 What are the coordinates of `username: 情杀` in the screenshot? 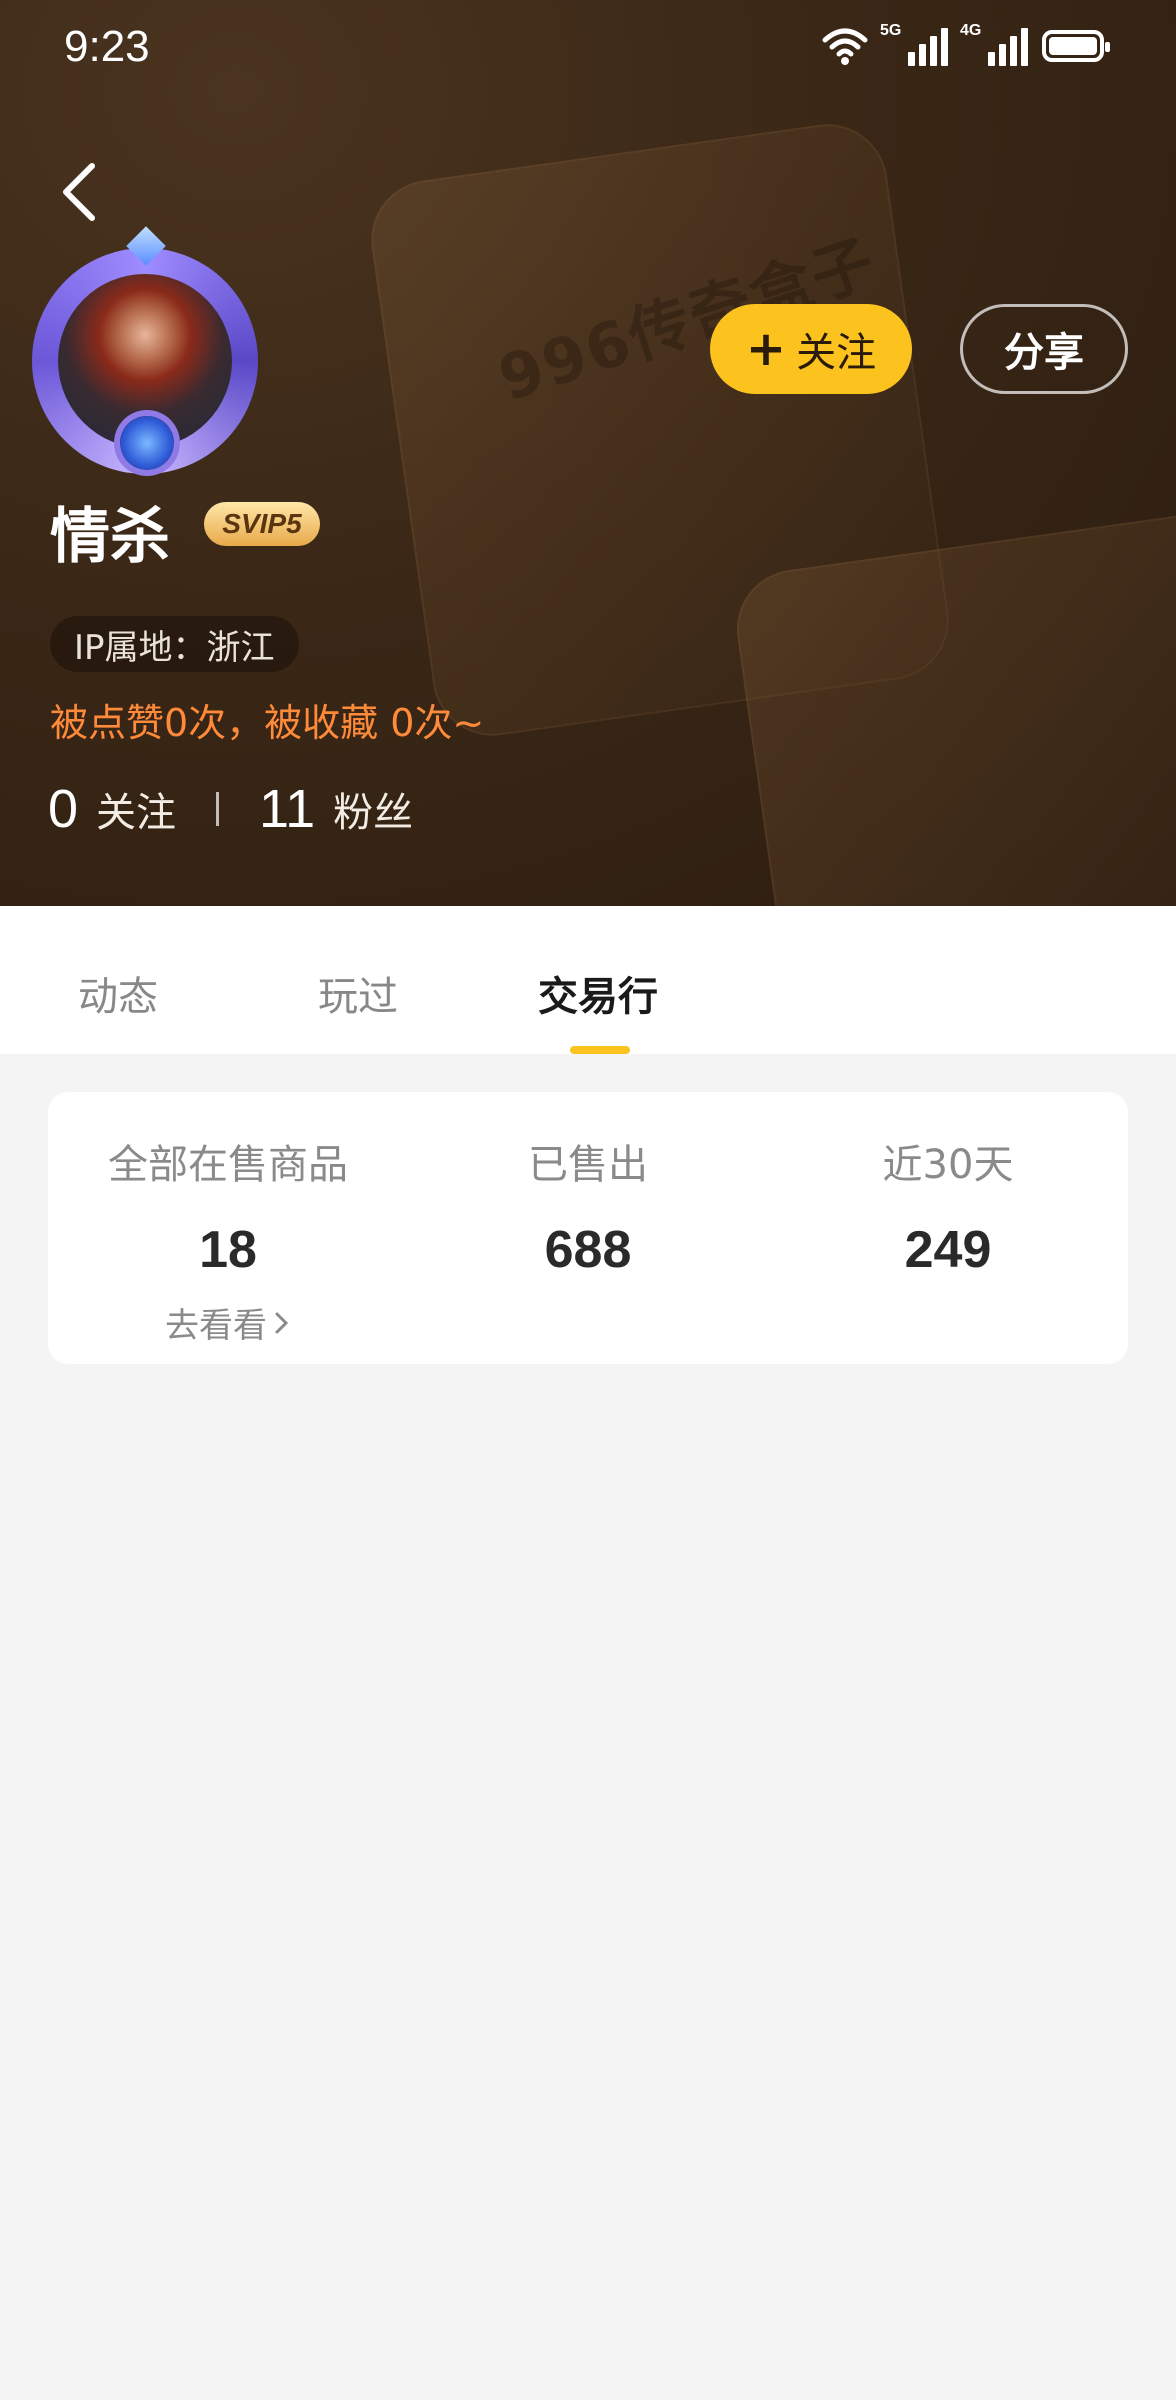 It's located at (110, 537).